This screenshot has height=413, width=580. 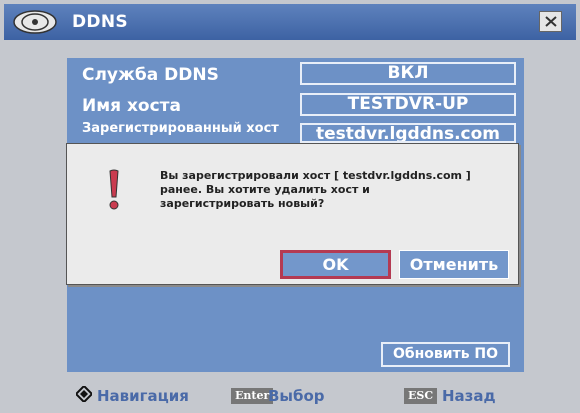 What do you see at coordinates (469, 396) in the screenshot?
I see `back-hint-label: Назад` at bounding box center [469, 396].